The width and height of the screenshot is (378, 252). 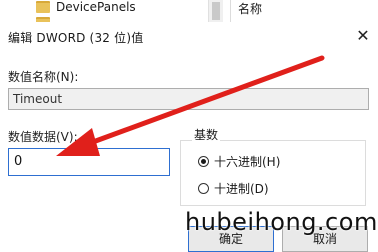 I want to click on tree-item-devicepanels: DevicePanels, so click(x=96, y=7).